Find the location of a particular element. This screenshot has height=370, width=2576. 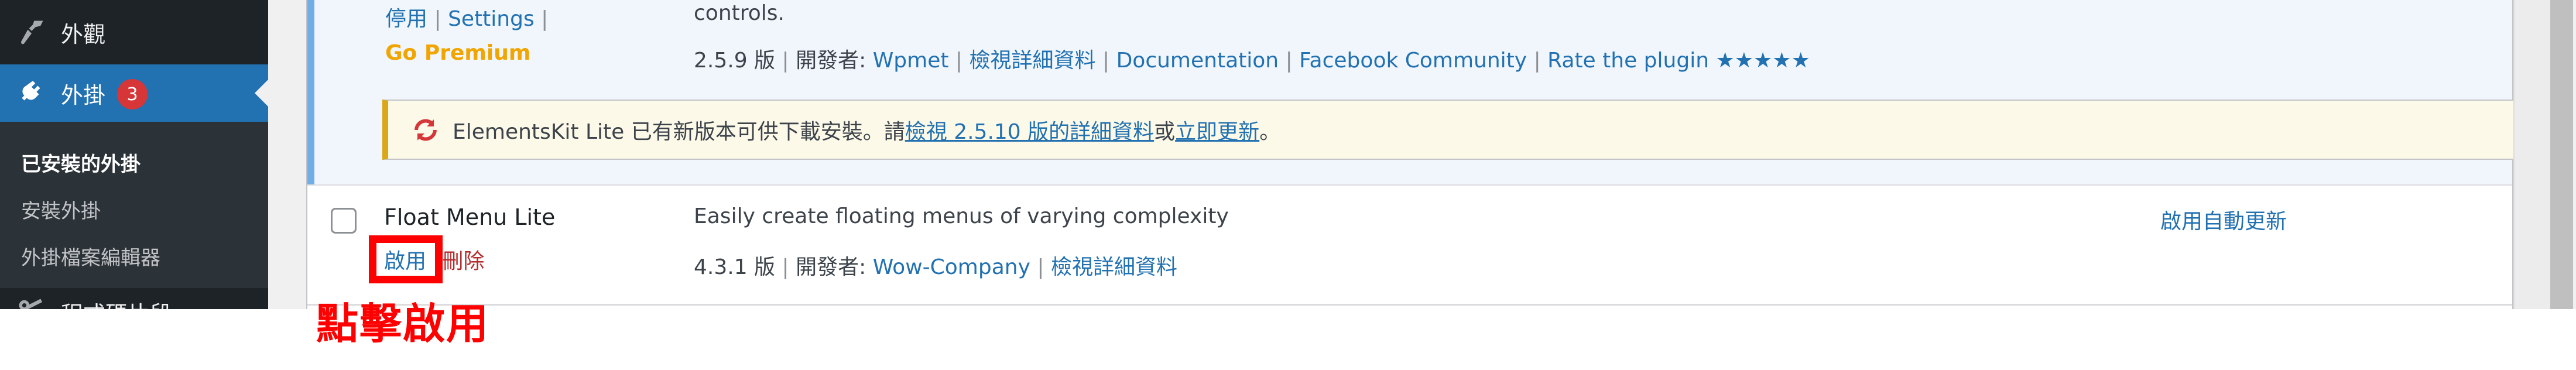

plugins-submenu: 已安裝的外掛 安裝外掛 外掛檔案編輯器 is located at coordinates (134, 205).